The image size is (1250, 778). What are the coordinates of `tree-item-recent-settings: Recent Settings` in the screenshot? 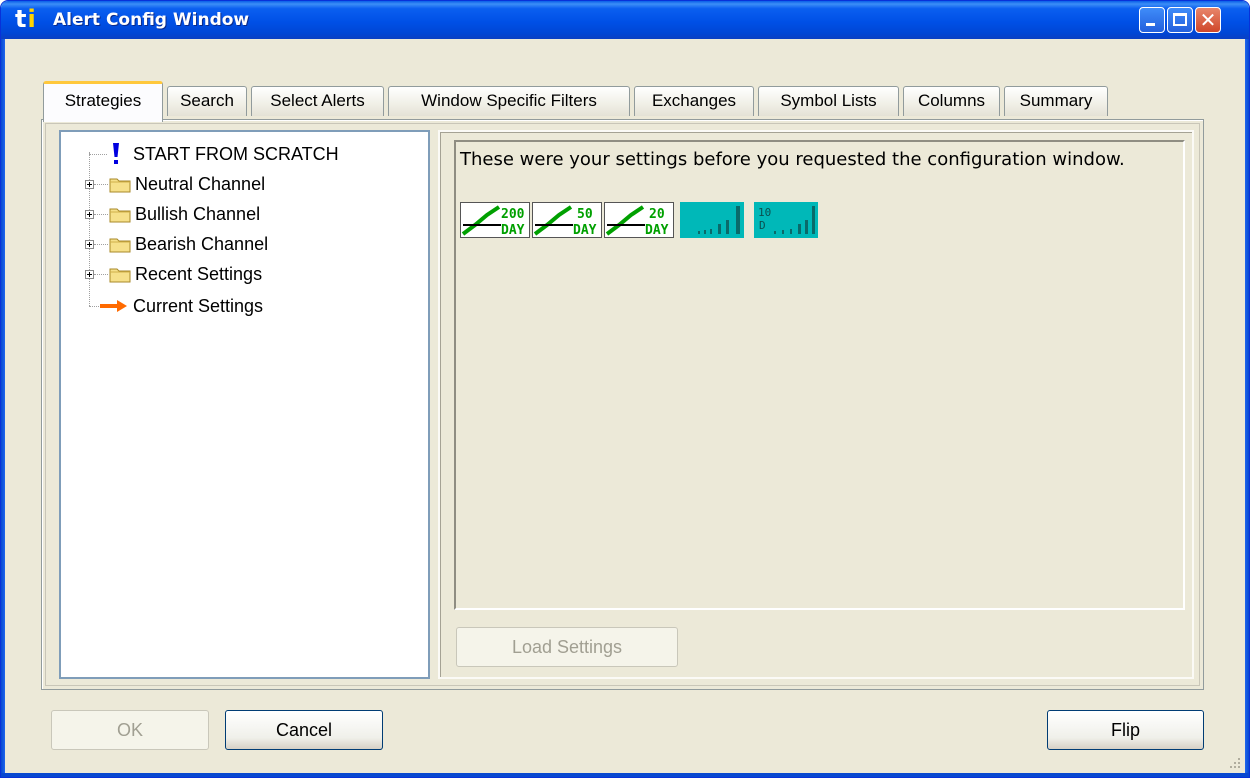 It's located at (185, 274).